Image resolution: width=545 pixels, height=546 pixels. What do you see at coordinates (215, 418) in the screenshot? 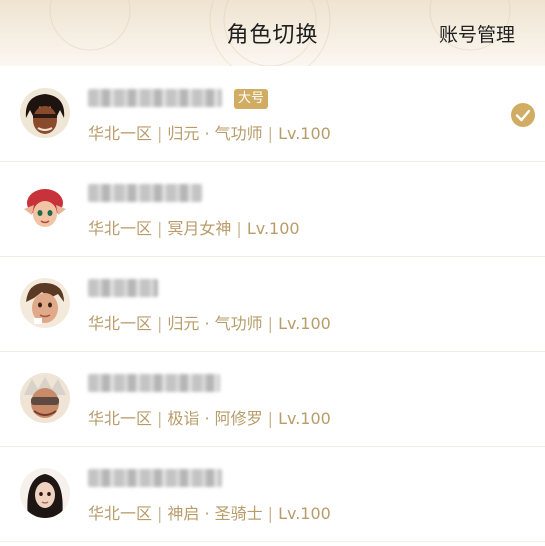
I see `character-class: 极诣 · 阿修罗` at bounding box center [215, 418].